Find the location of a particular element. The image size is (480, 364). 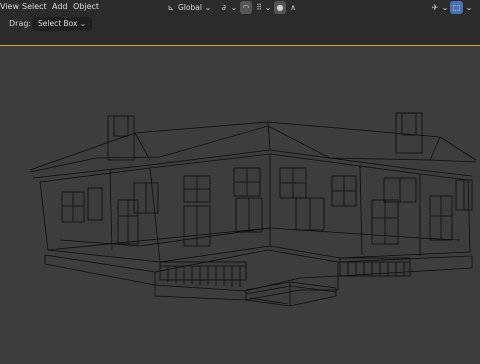

snap-magnet-icon: ◠ is located at coordinates (246, 7).